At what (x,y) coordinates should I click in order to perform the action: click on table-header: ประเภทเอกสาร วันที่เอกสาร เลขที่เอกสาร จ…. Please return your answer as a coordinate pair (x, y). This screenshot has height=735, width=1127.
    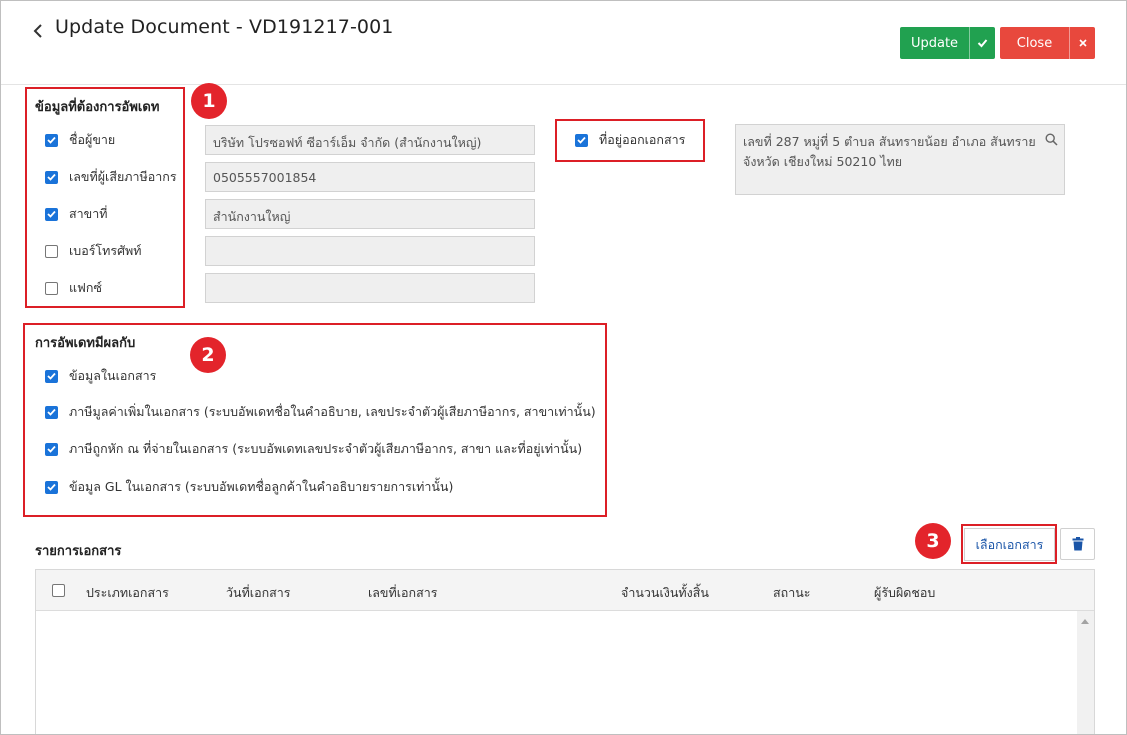
    Looking at the image, I should click on (565, 590).